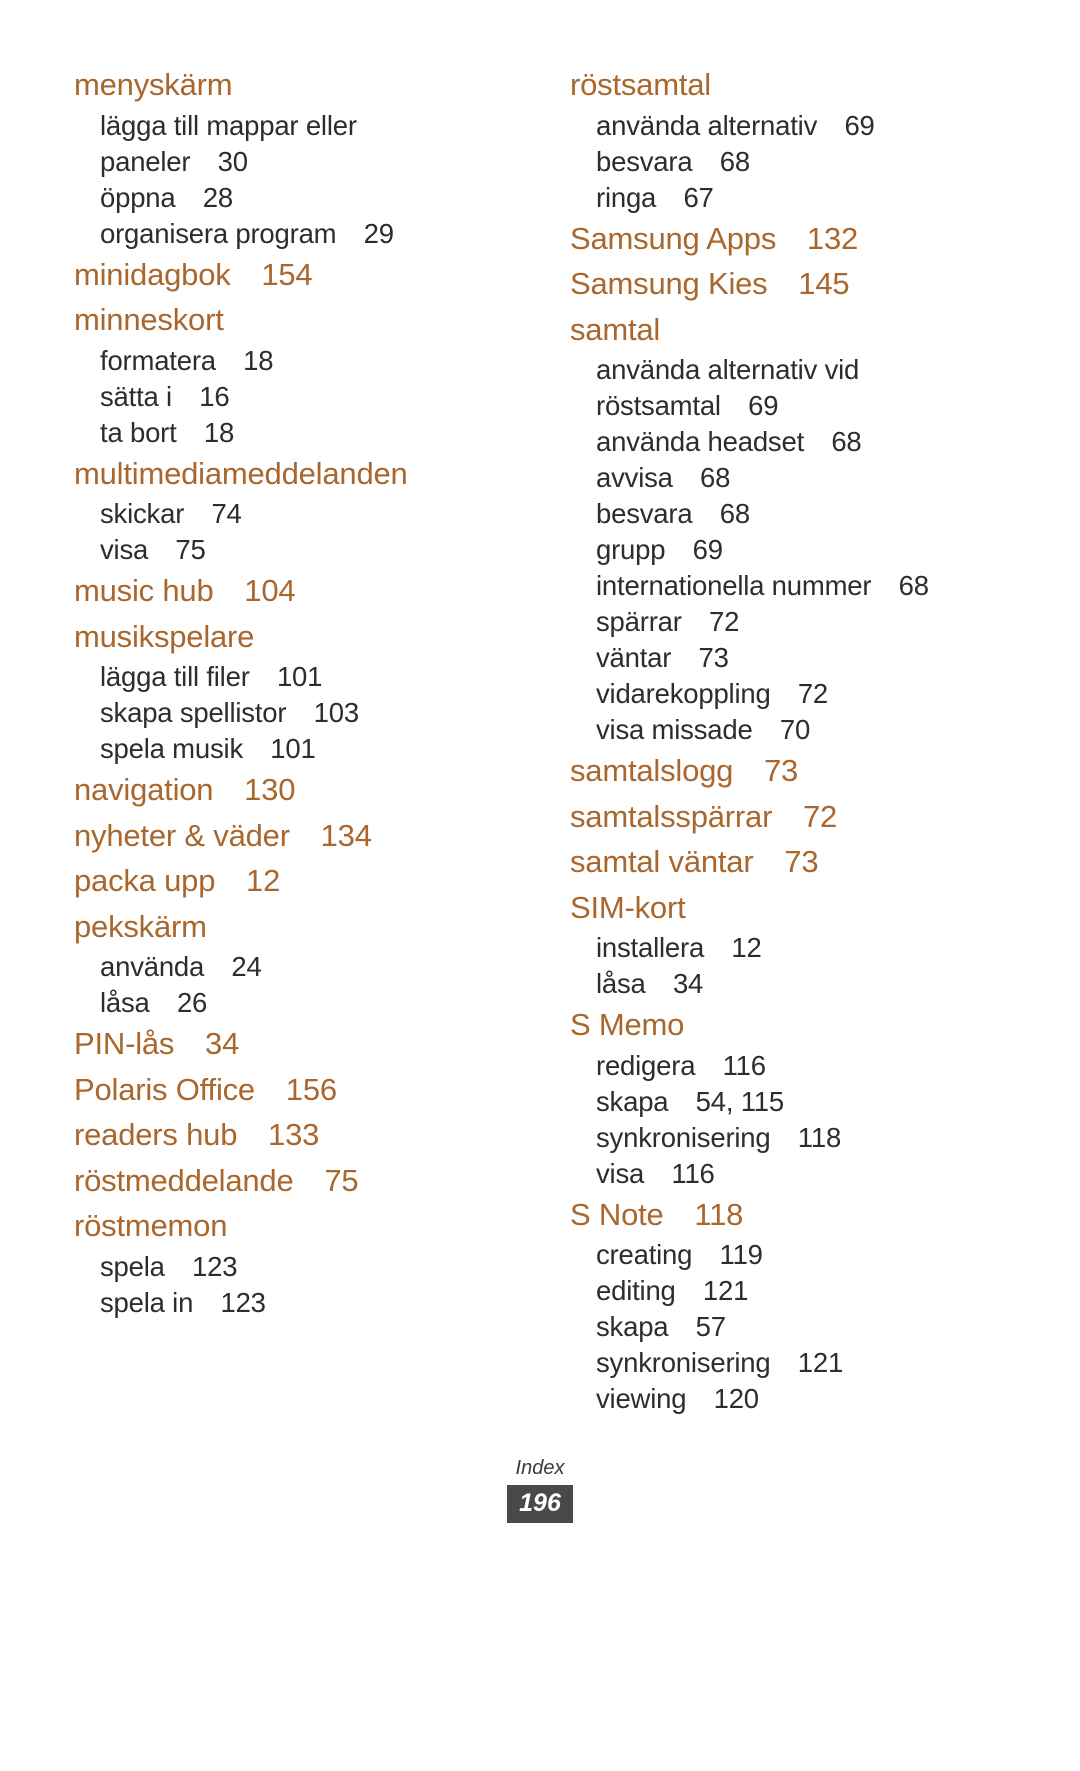  What do you see at coordinates (153, 549) in the screenshot?
I see `index-subentry: visa 75` at bounding box center [153, 549].